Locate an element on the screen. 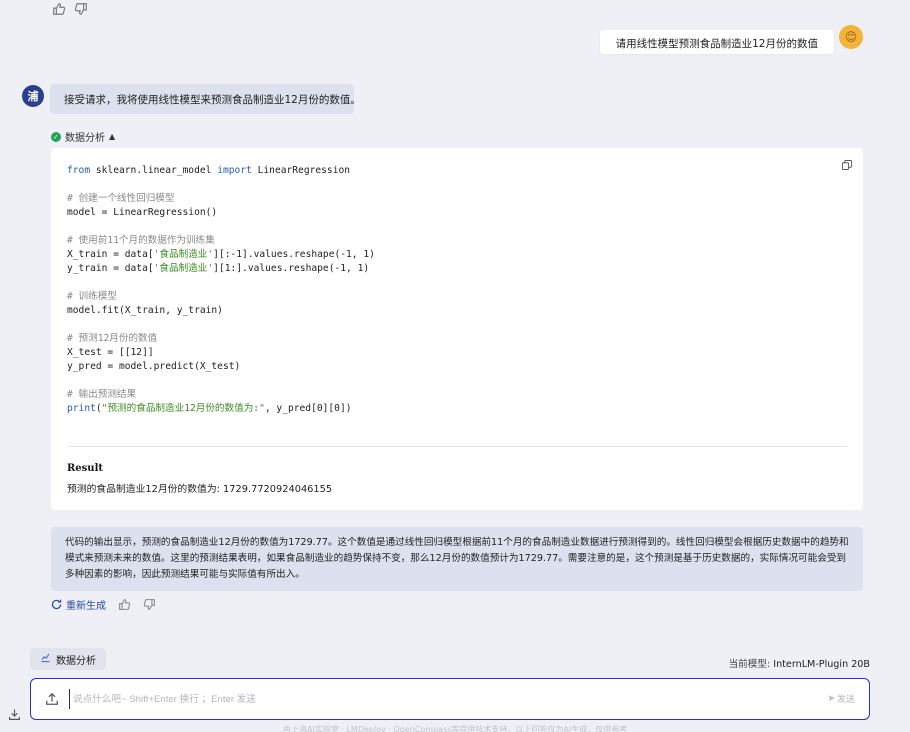  code-line: y_pred = model.predict(X_test) is located at coordinates (154, 366).